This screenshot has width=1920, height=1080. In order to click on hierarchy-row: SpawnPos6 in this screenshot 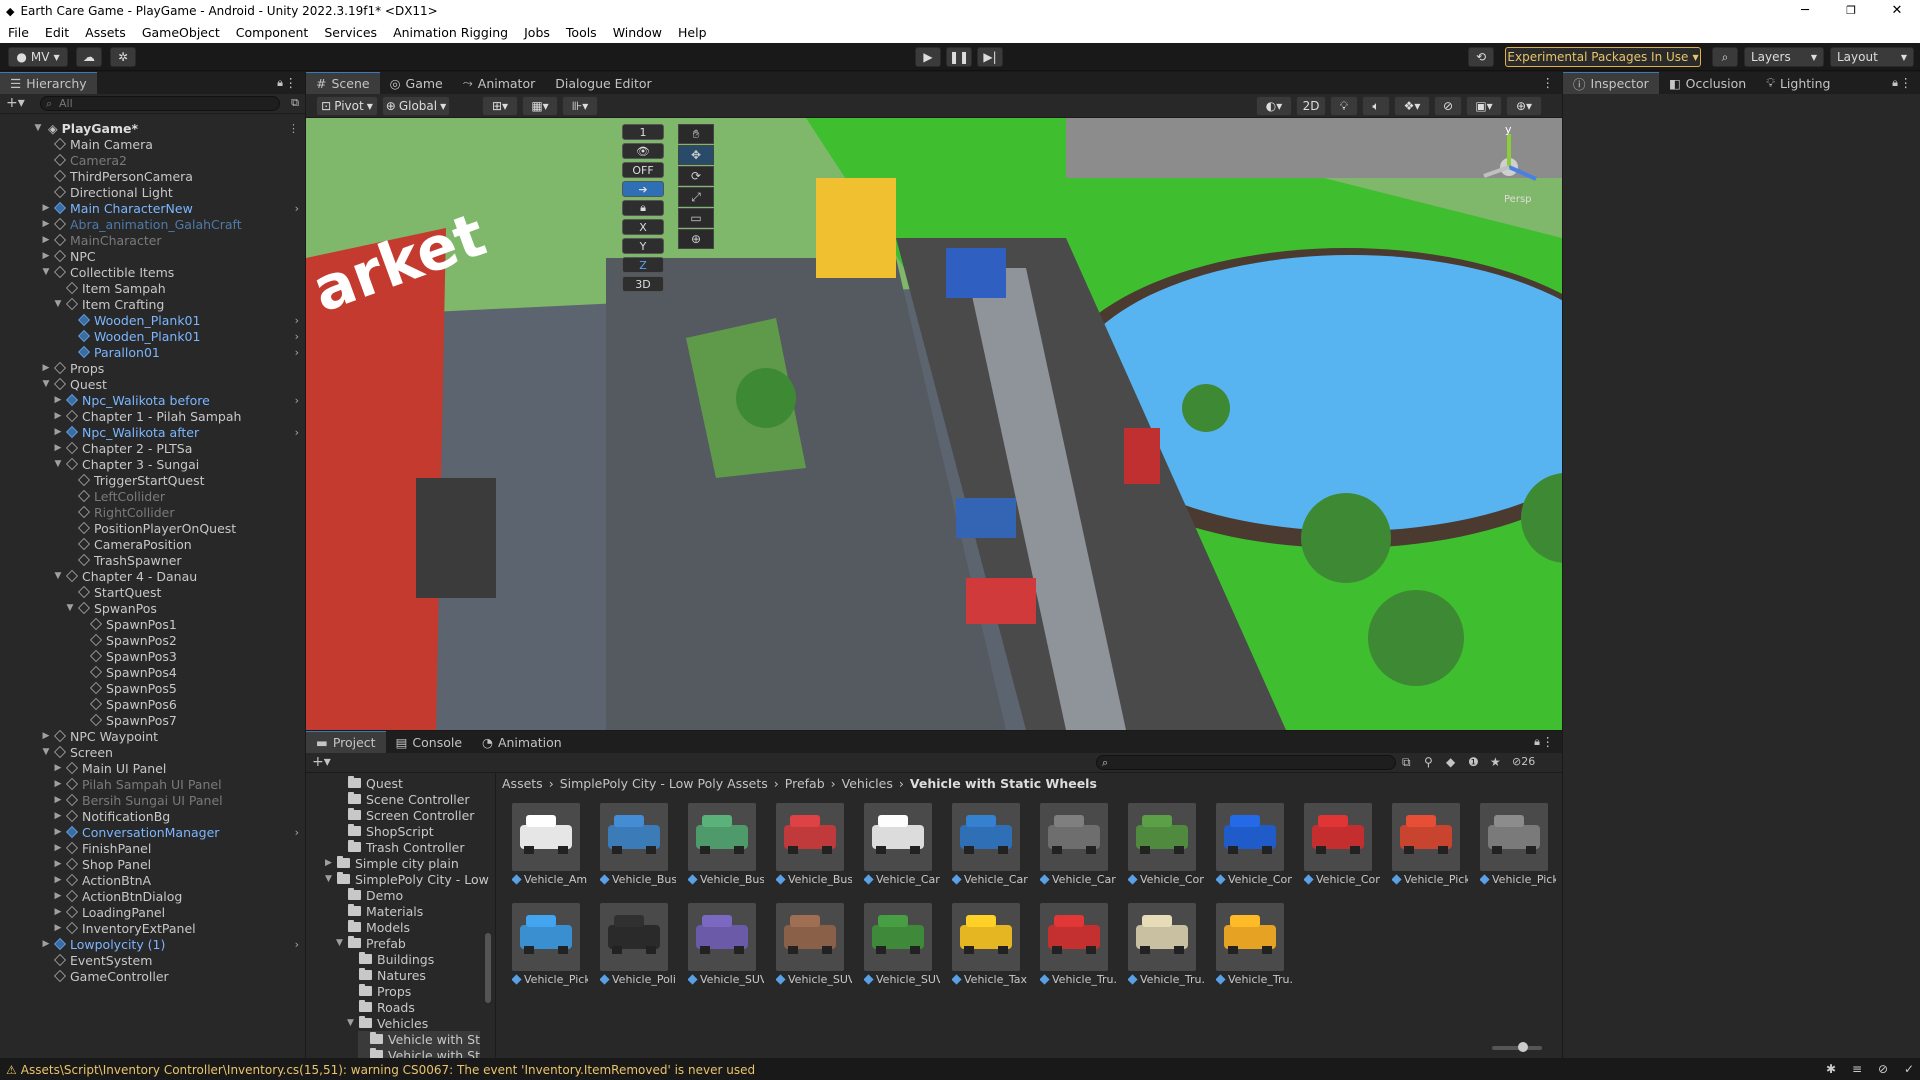, I will do `click(152, 704)`.